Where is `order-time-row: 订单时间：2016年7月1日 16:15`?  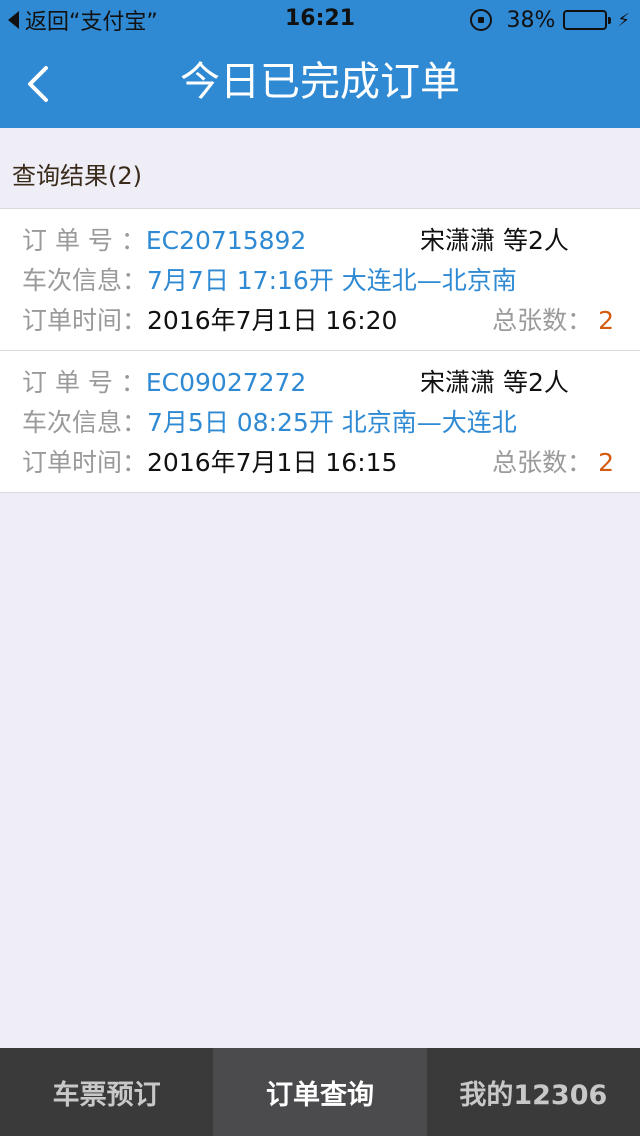 order-time-row: 订单时间：2016年7月1日 16:15 is located at coordinates (209, 463).